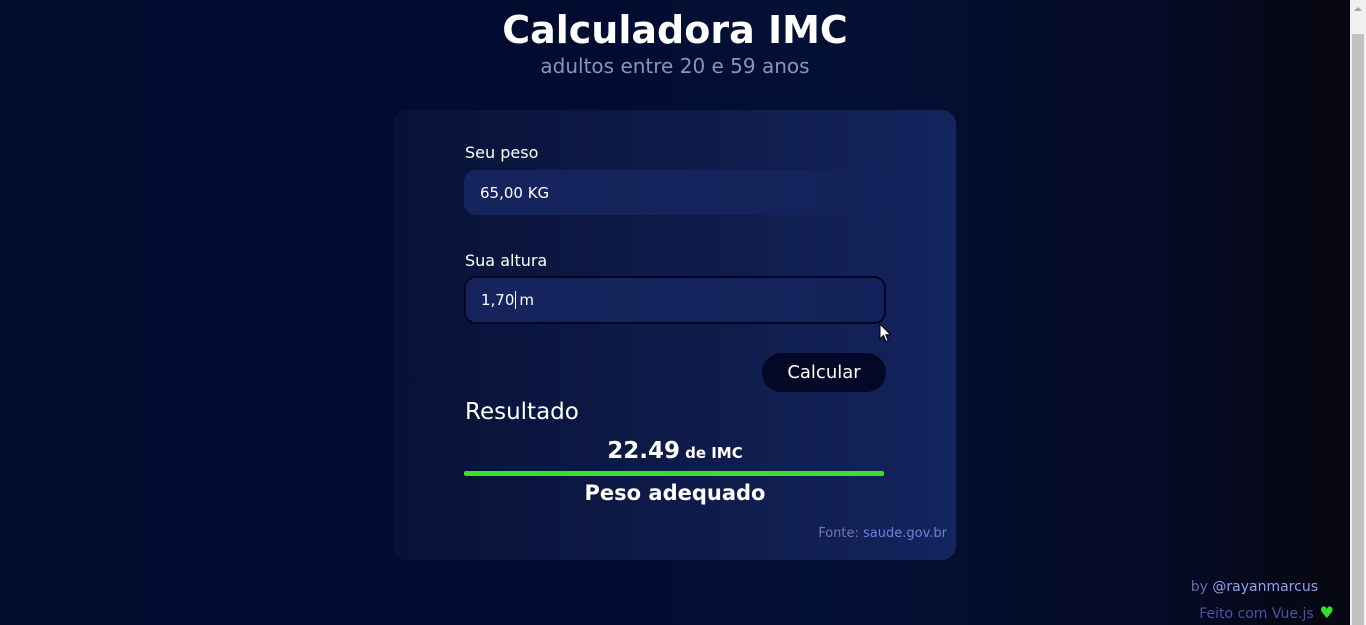 This screenshot has height=625, width=1366. I want to click on result-heading: Resultado, so click(522, 412).